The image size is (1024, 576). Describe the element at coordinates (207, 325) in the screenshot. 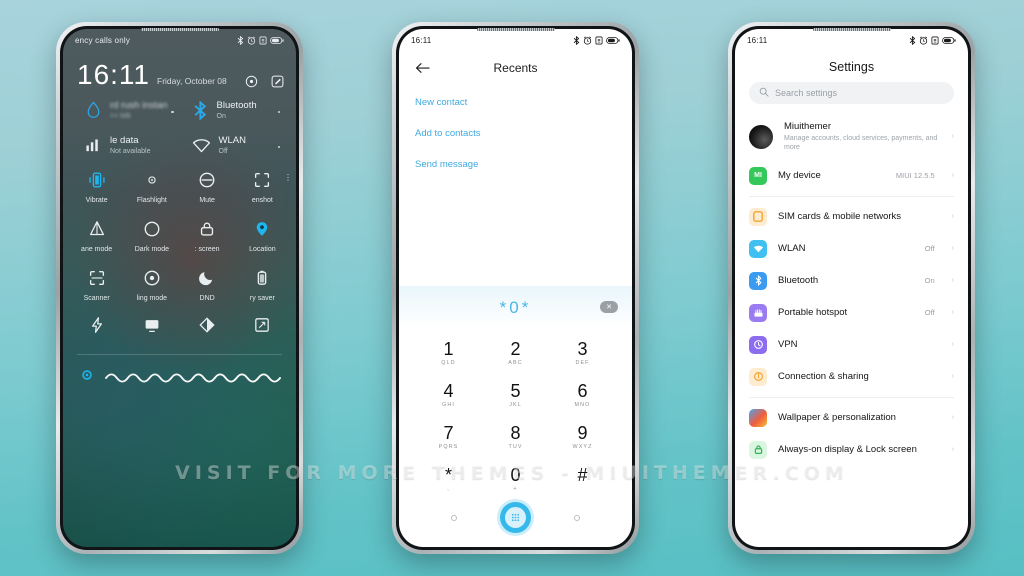

I see `contrast-icon` at that location.